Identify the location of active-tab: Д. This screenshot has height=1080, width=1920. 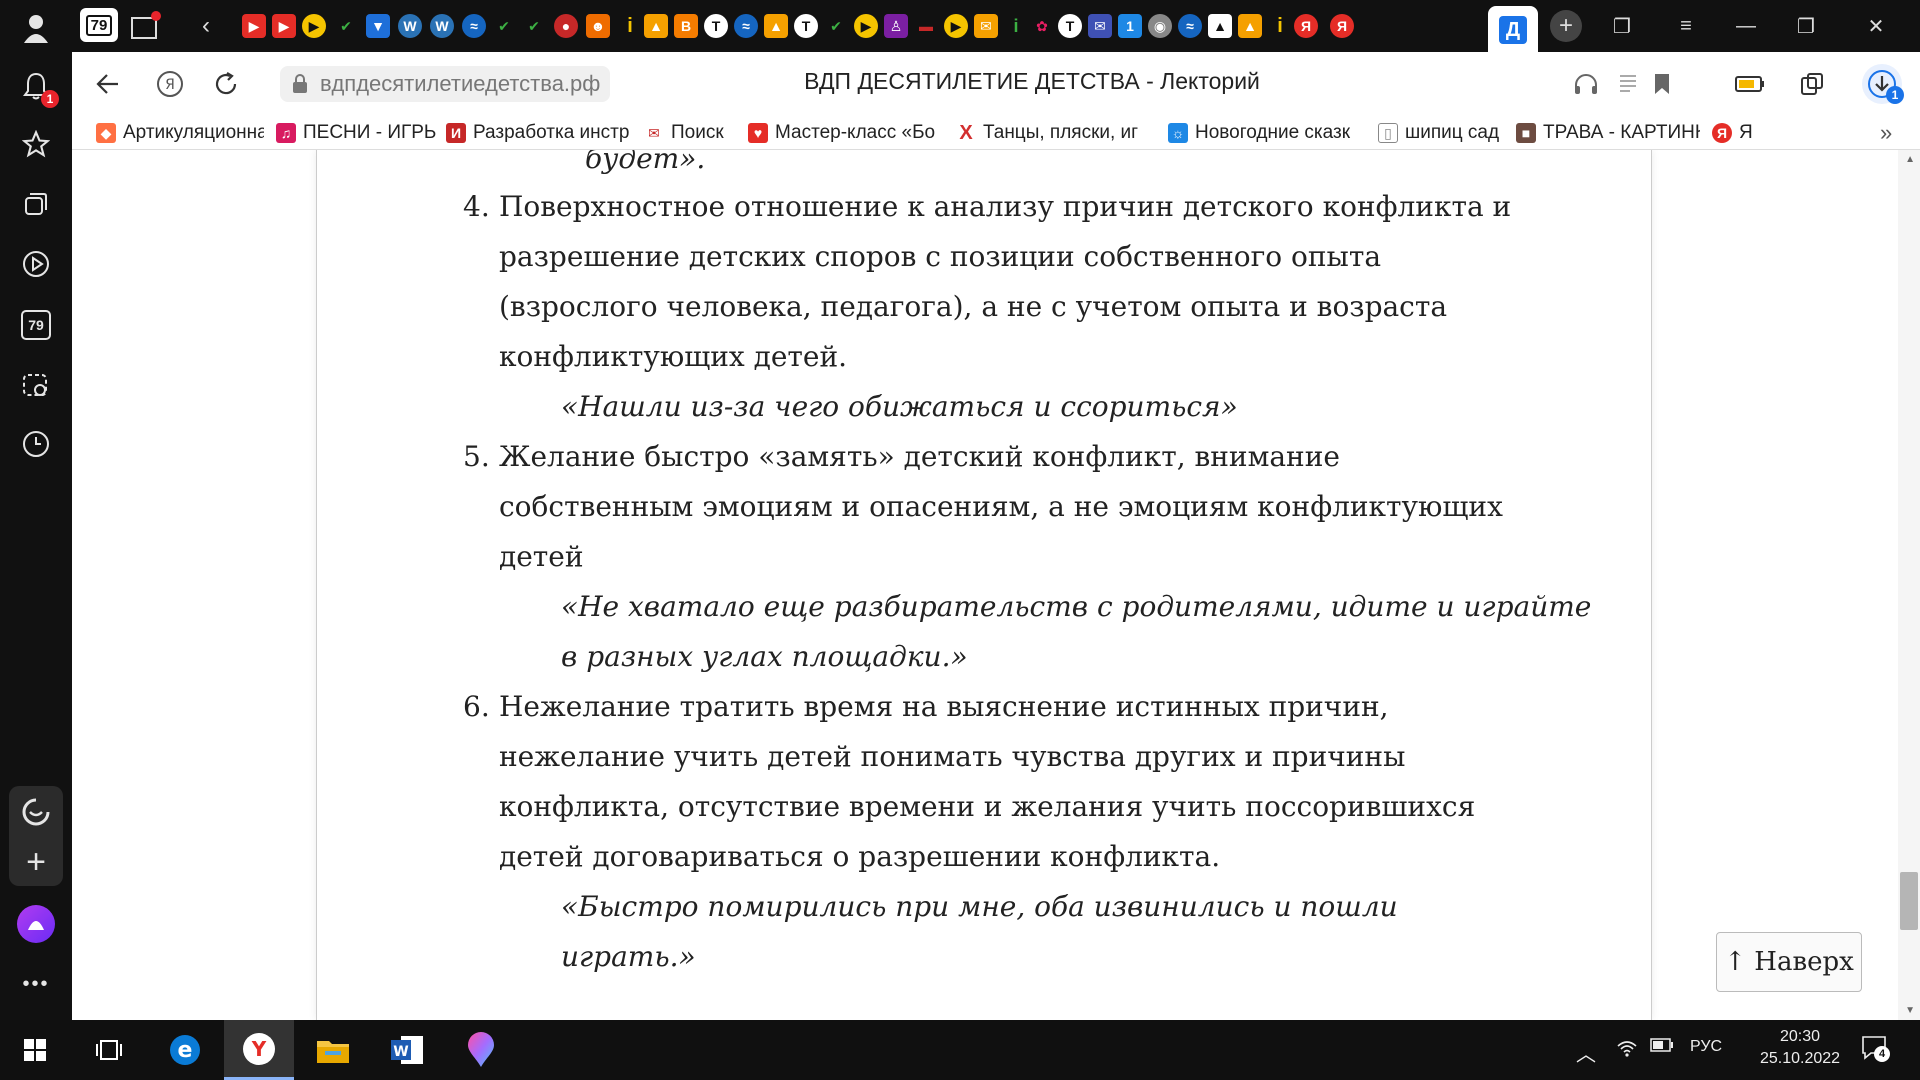
(1513, 29).